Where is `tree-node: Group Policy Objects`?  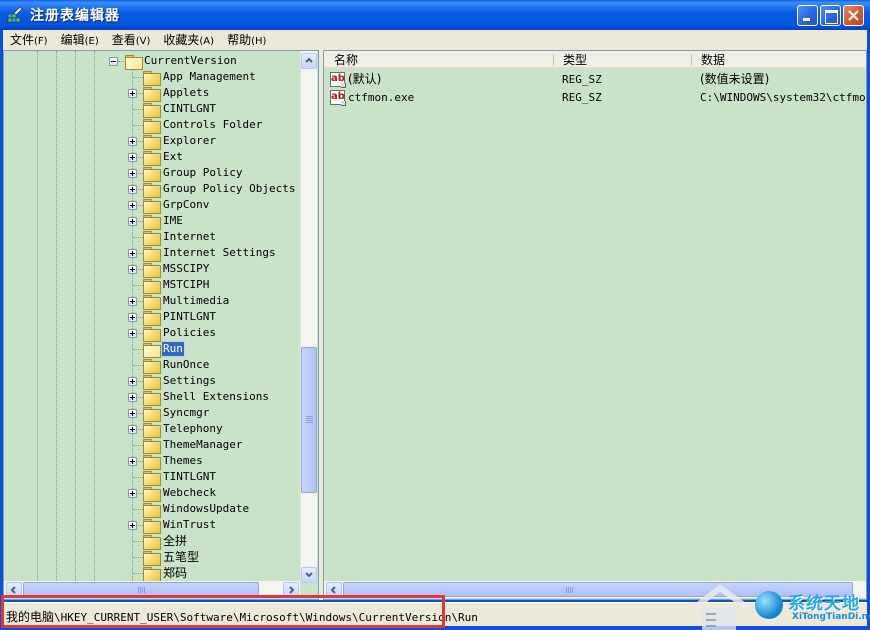
tree-node: Group Policy Objects is located at coordinates (152, 189).